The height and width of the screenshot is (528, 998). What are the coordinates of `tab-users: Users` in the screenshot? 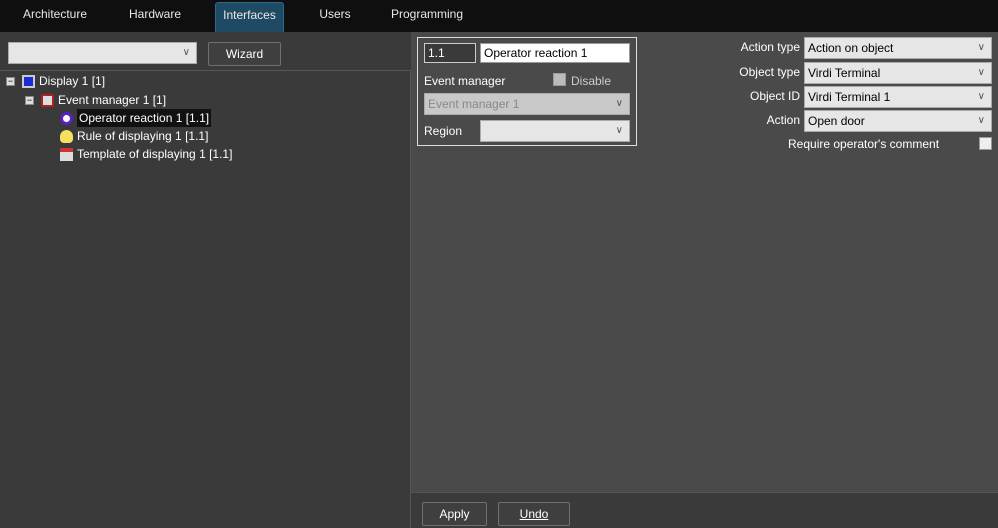 It's located at (335, 17).